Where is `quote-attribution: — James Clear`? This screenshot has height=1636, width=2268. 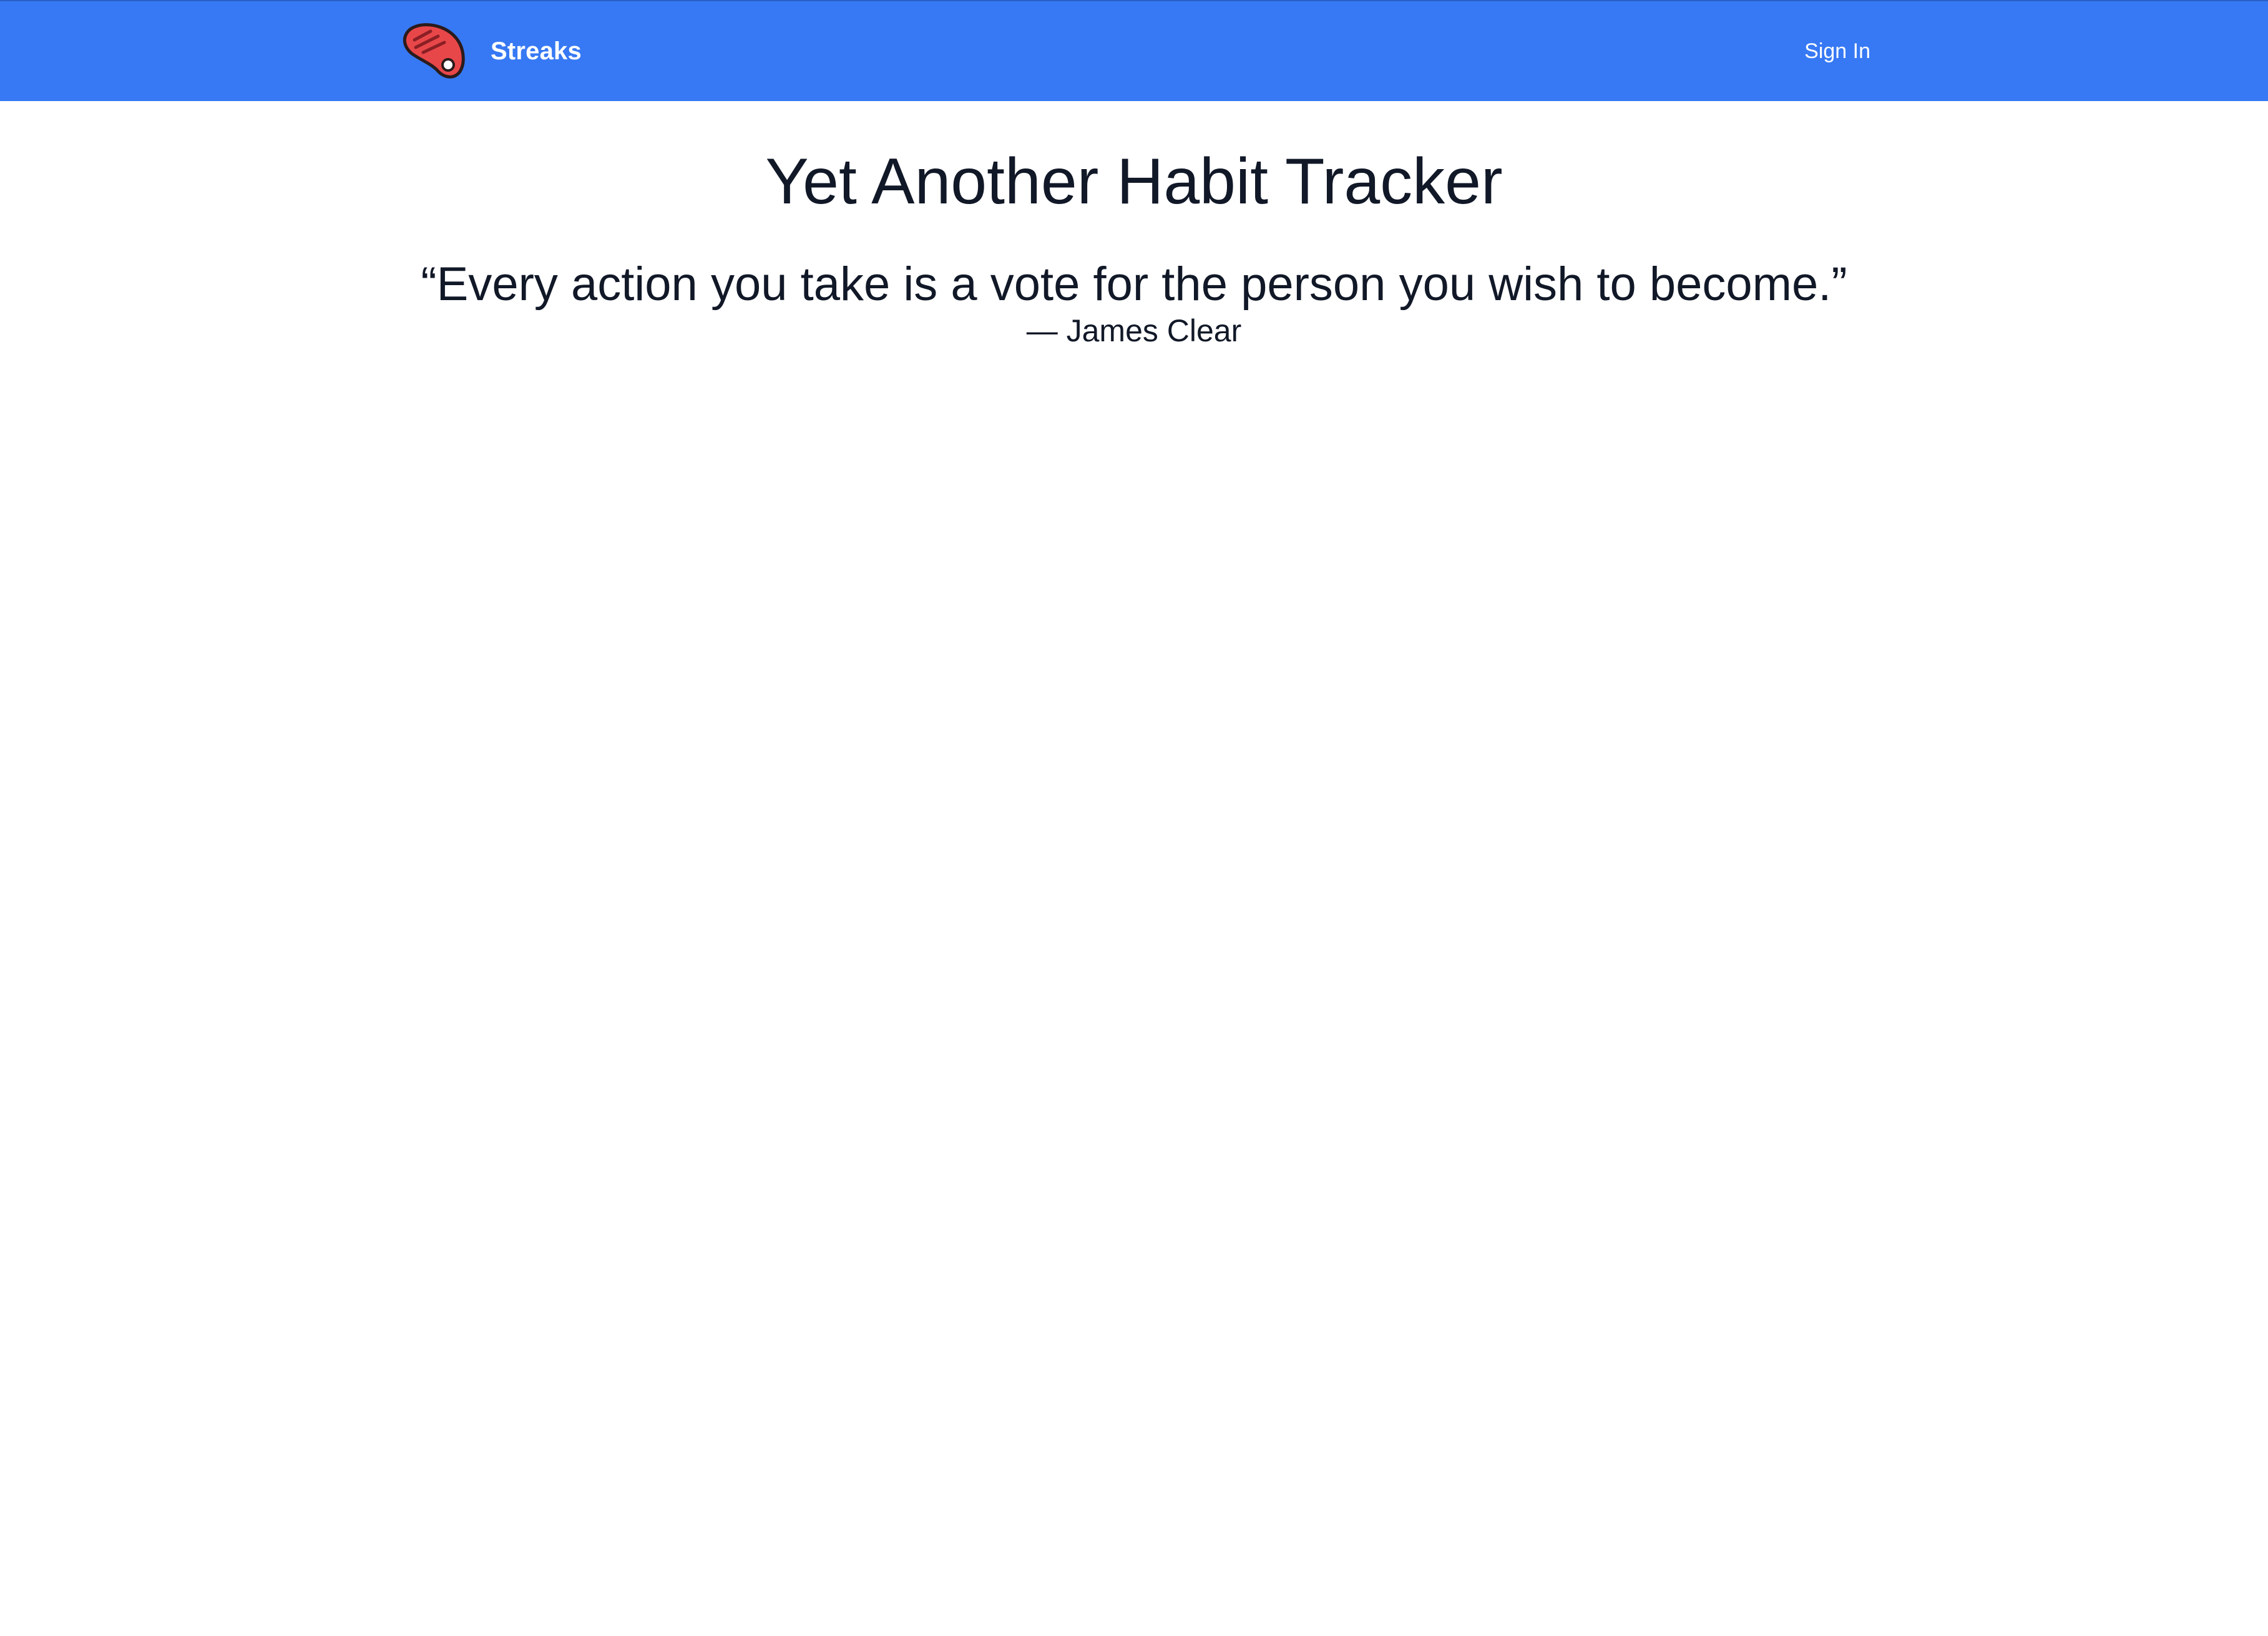 quote-attribution: — James Clear is located at coordinates (1134, 330).